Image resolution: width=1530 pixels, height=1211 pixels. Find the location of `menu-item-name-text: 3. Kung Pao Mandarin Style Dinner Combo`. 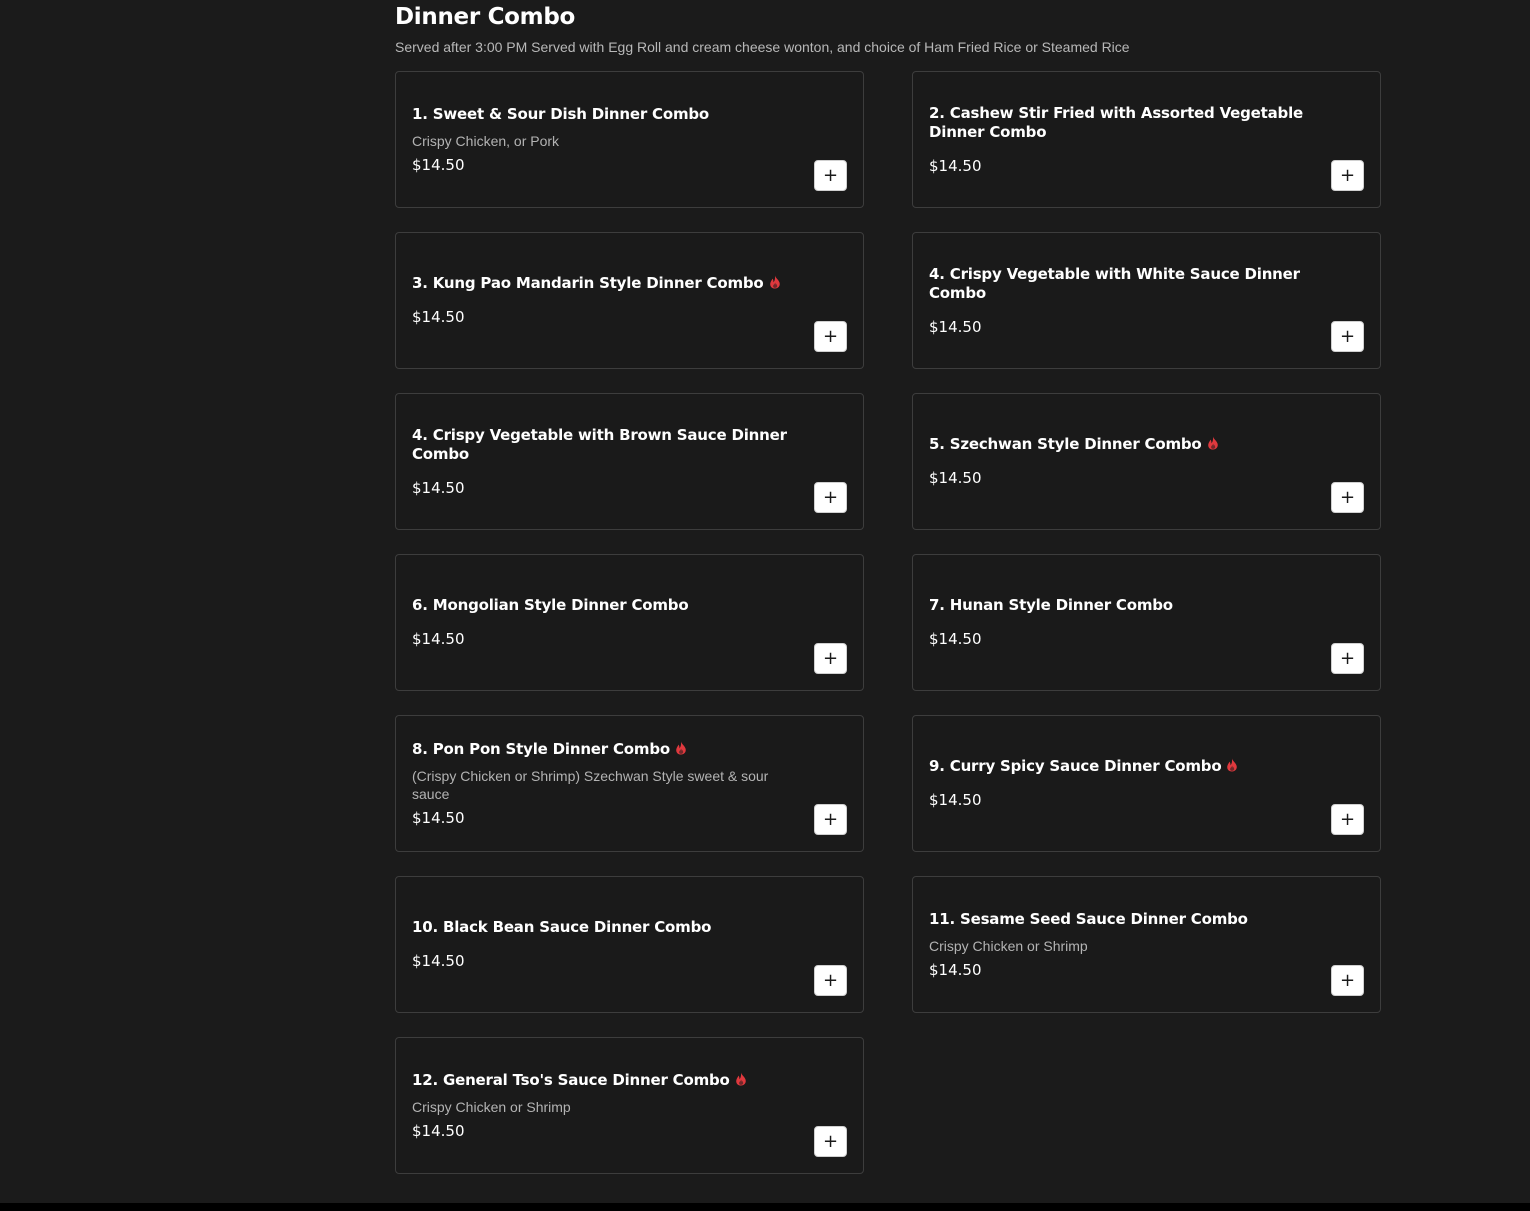

menu-item-name-text: 3. Kung Pao Mandarin Style Dinner Combo is located at coordinates (588, 283).